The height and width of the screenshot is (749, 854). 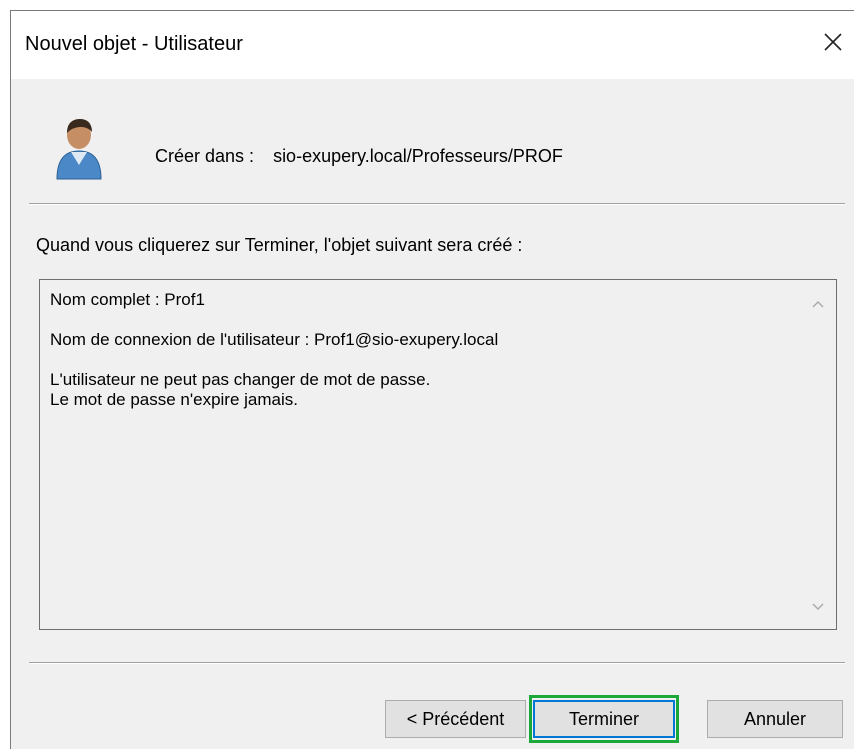 I want to click on summary-password-expiry: Le mot de passe n'expire jamais., so click(x=174, y=399).